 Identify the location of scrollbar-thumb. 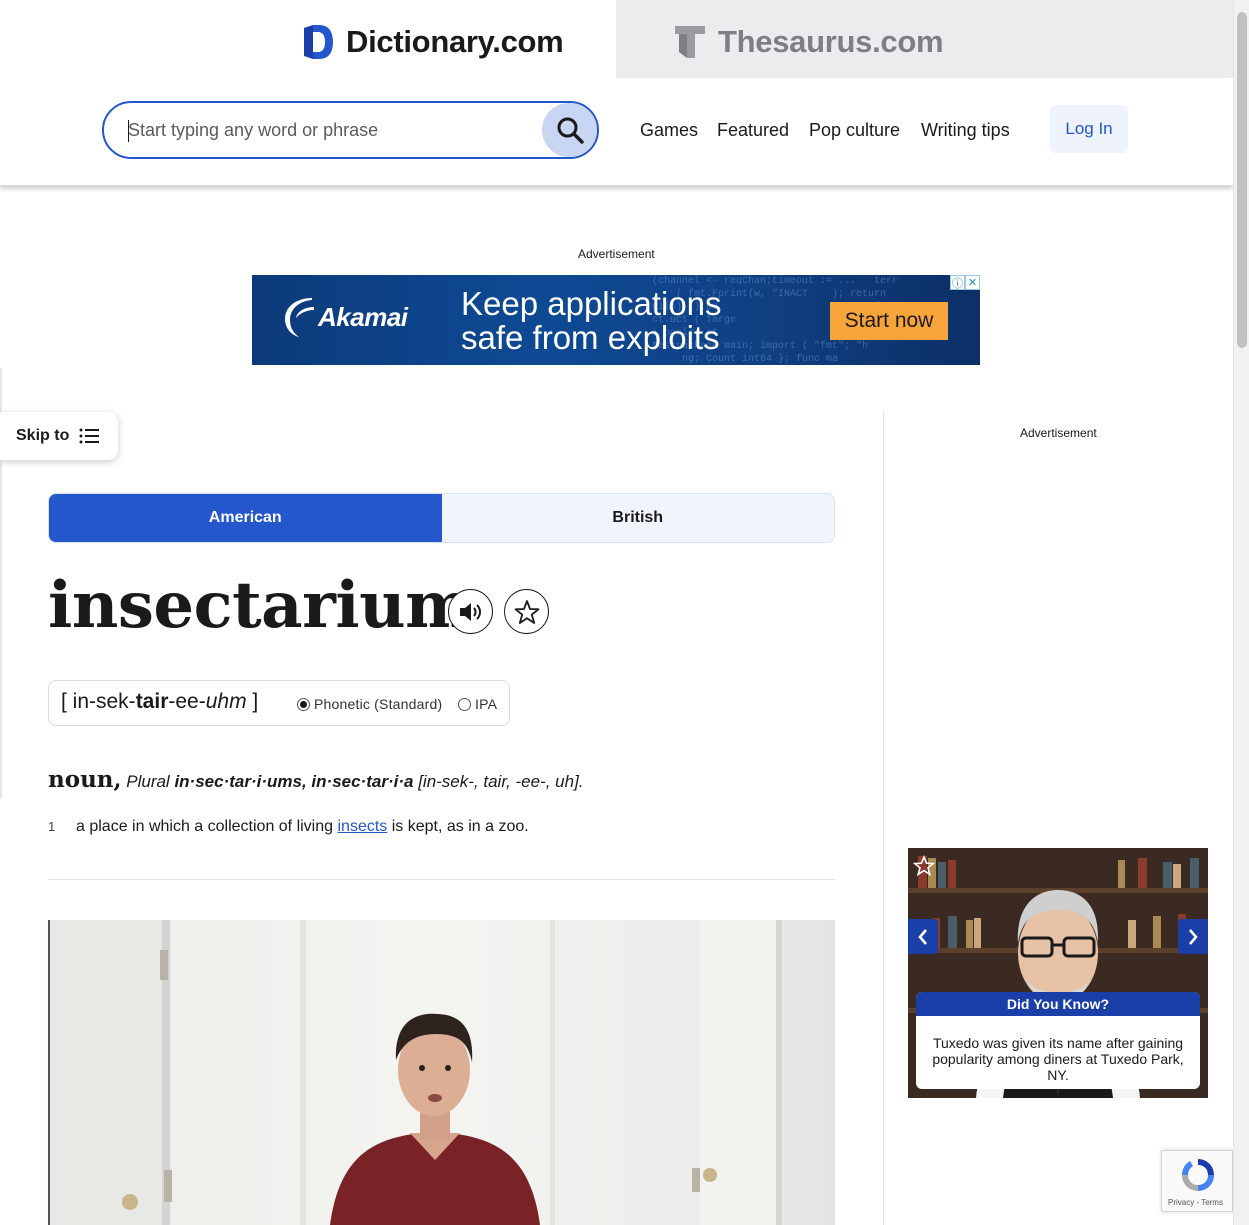
(1242, 180).